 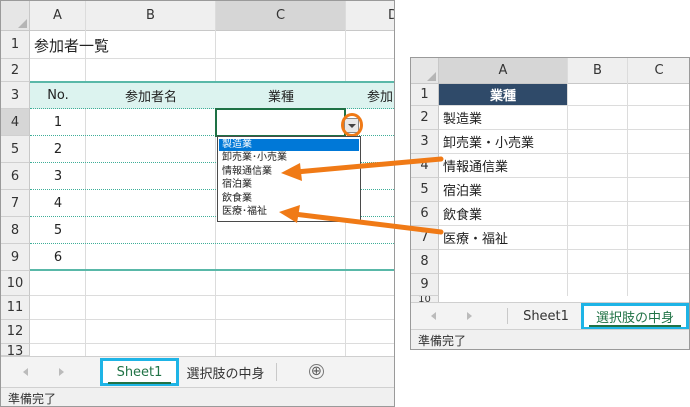 What do you see at coordinates (368, 165) in the screenshot?
I see `arrow-to-info-comm` at bounding box center [368, 165].